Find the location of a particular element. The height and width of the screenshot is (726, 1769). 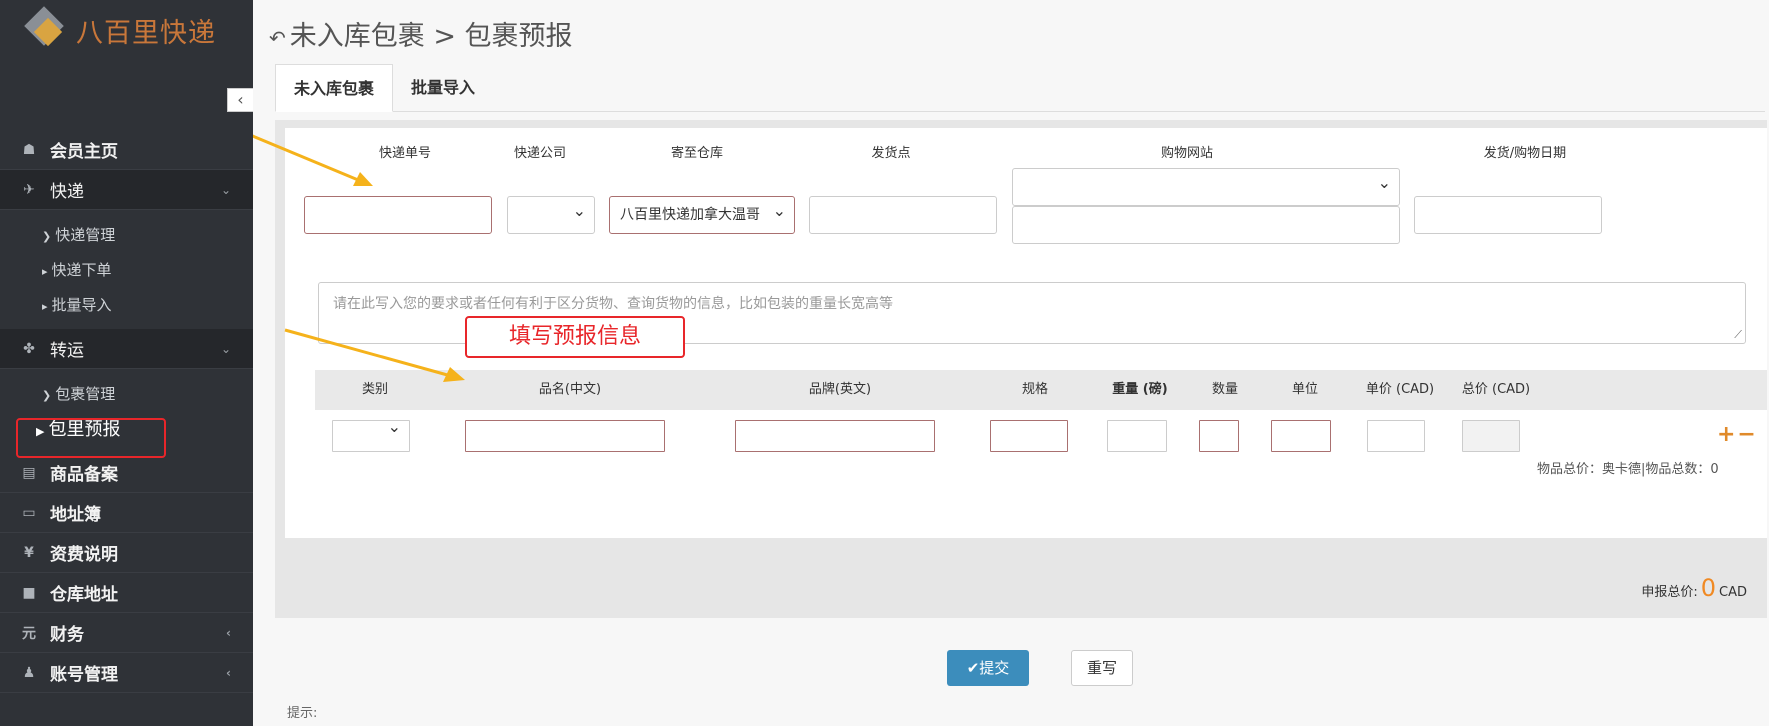

sidebar-item-label: 账号管理 is located at coordinates (84, 675).